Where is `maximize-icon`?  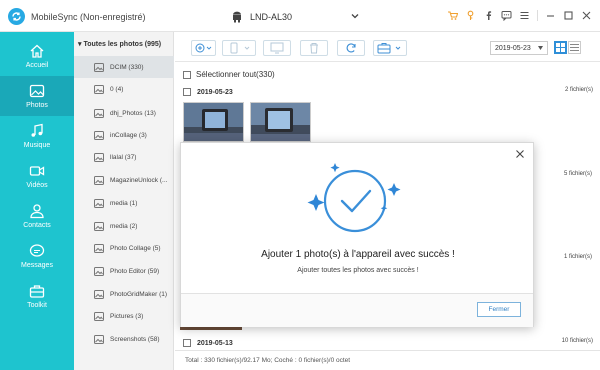 maximize-icon is located at coordinates (568, 15).